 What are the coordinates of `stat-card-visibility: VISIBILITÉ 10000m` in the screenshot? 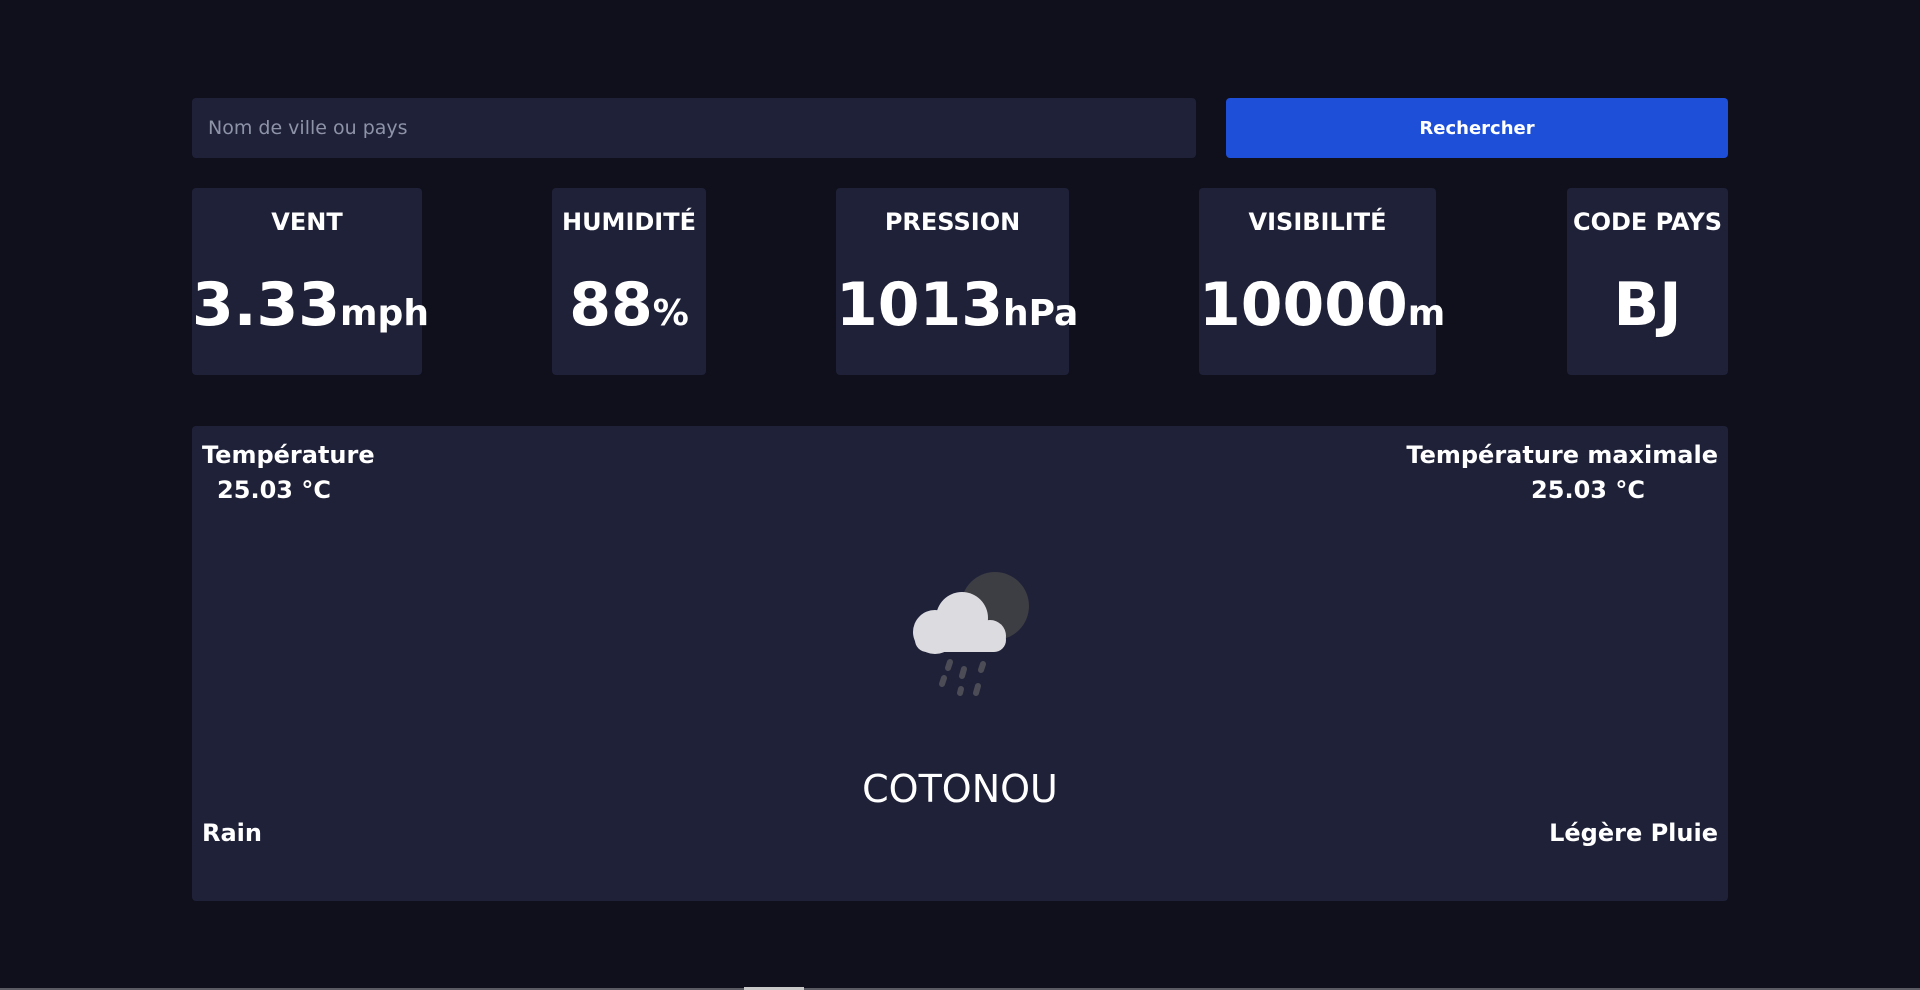 It's located at (1322, 281).